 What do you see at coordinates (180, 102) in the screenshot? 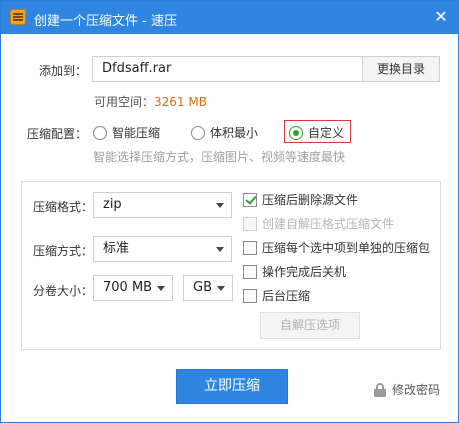
I see `free-space-value: 3261 MB` at bounding box center [180, 102].